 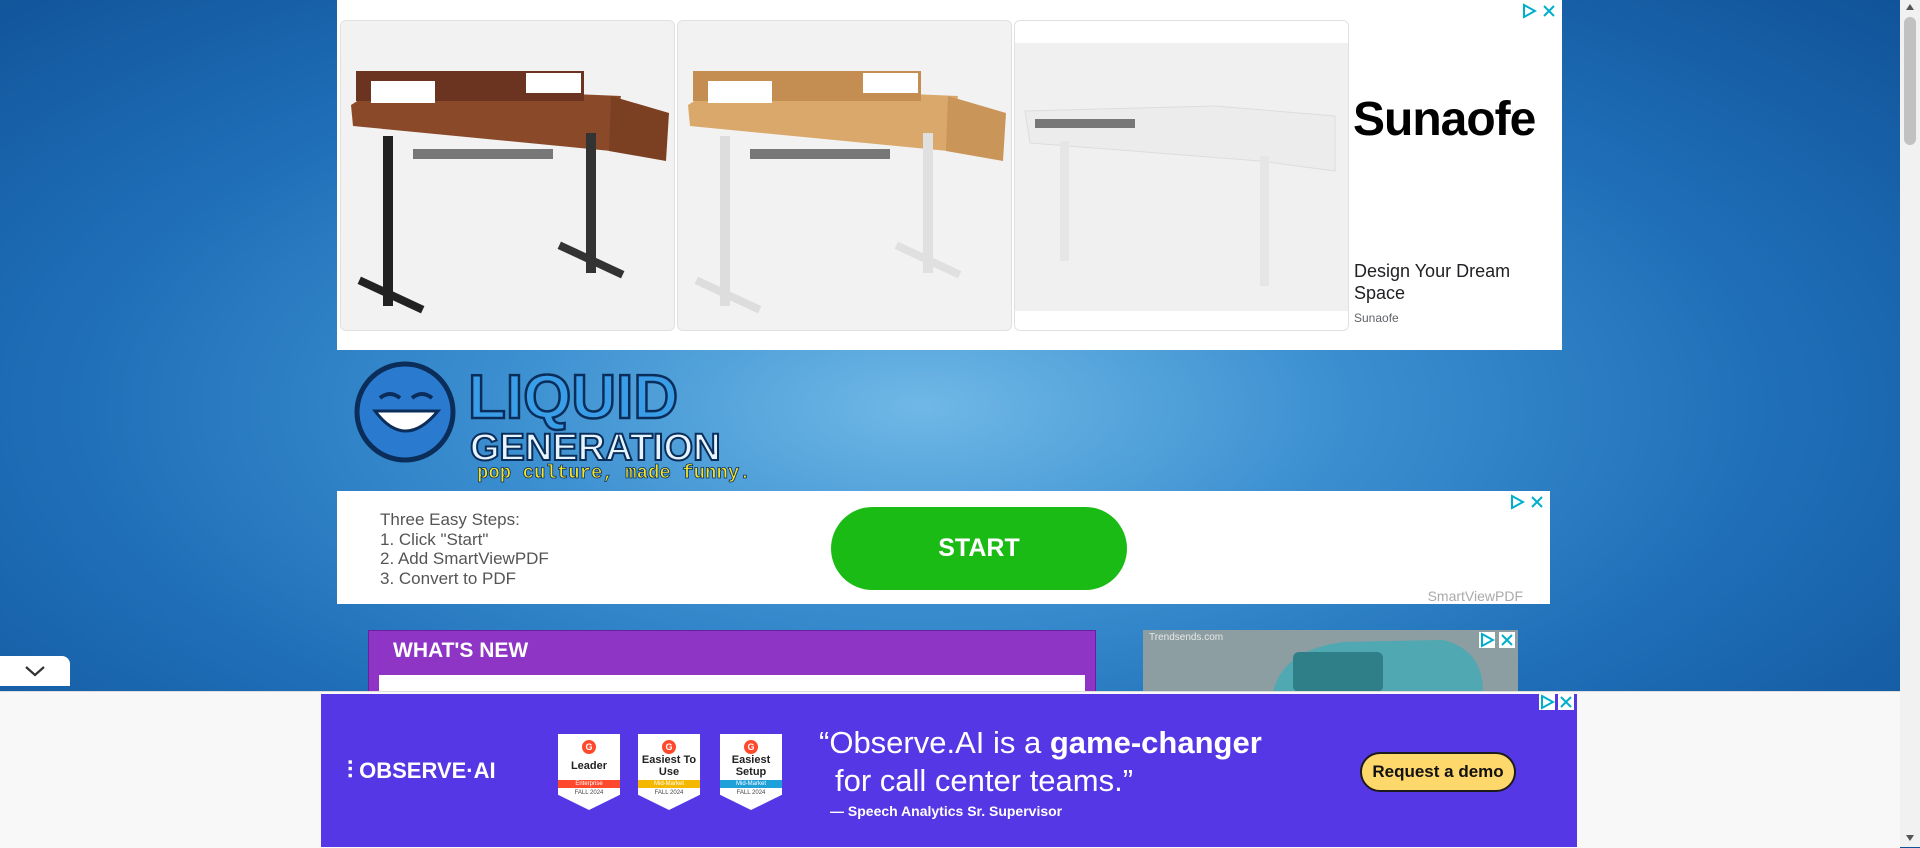 What do you see at coordinates (589, 784) in the screenshot?
I see `badge-segment: Enterprise` at bounding box center [589, 784].